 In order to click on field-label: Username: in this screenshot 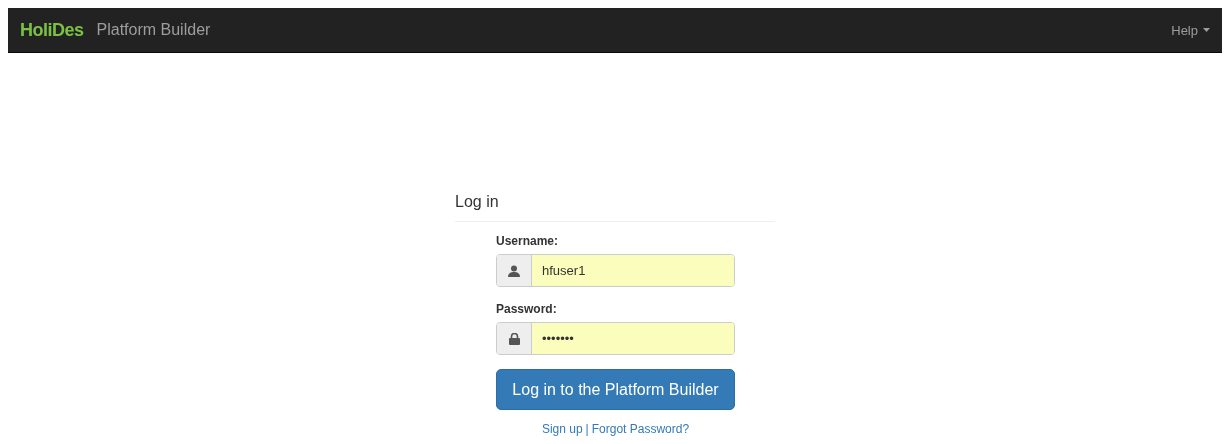, I will do `click(528, 241)`.